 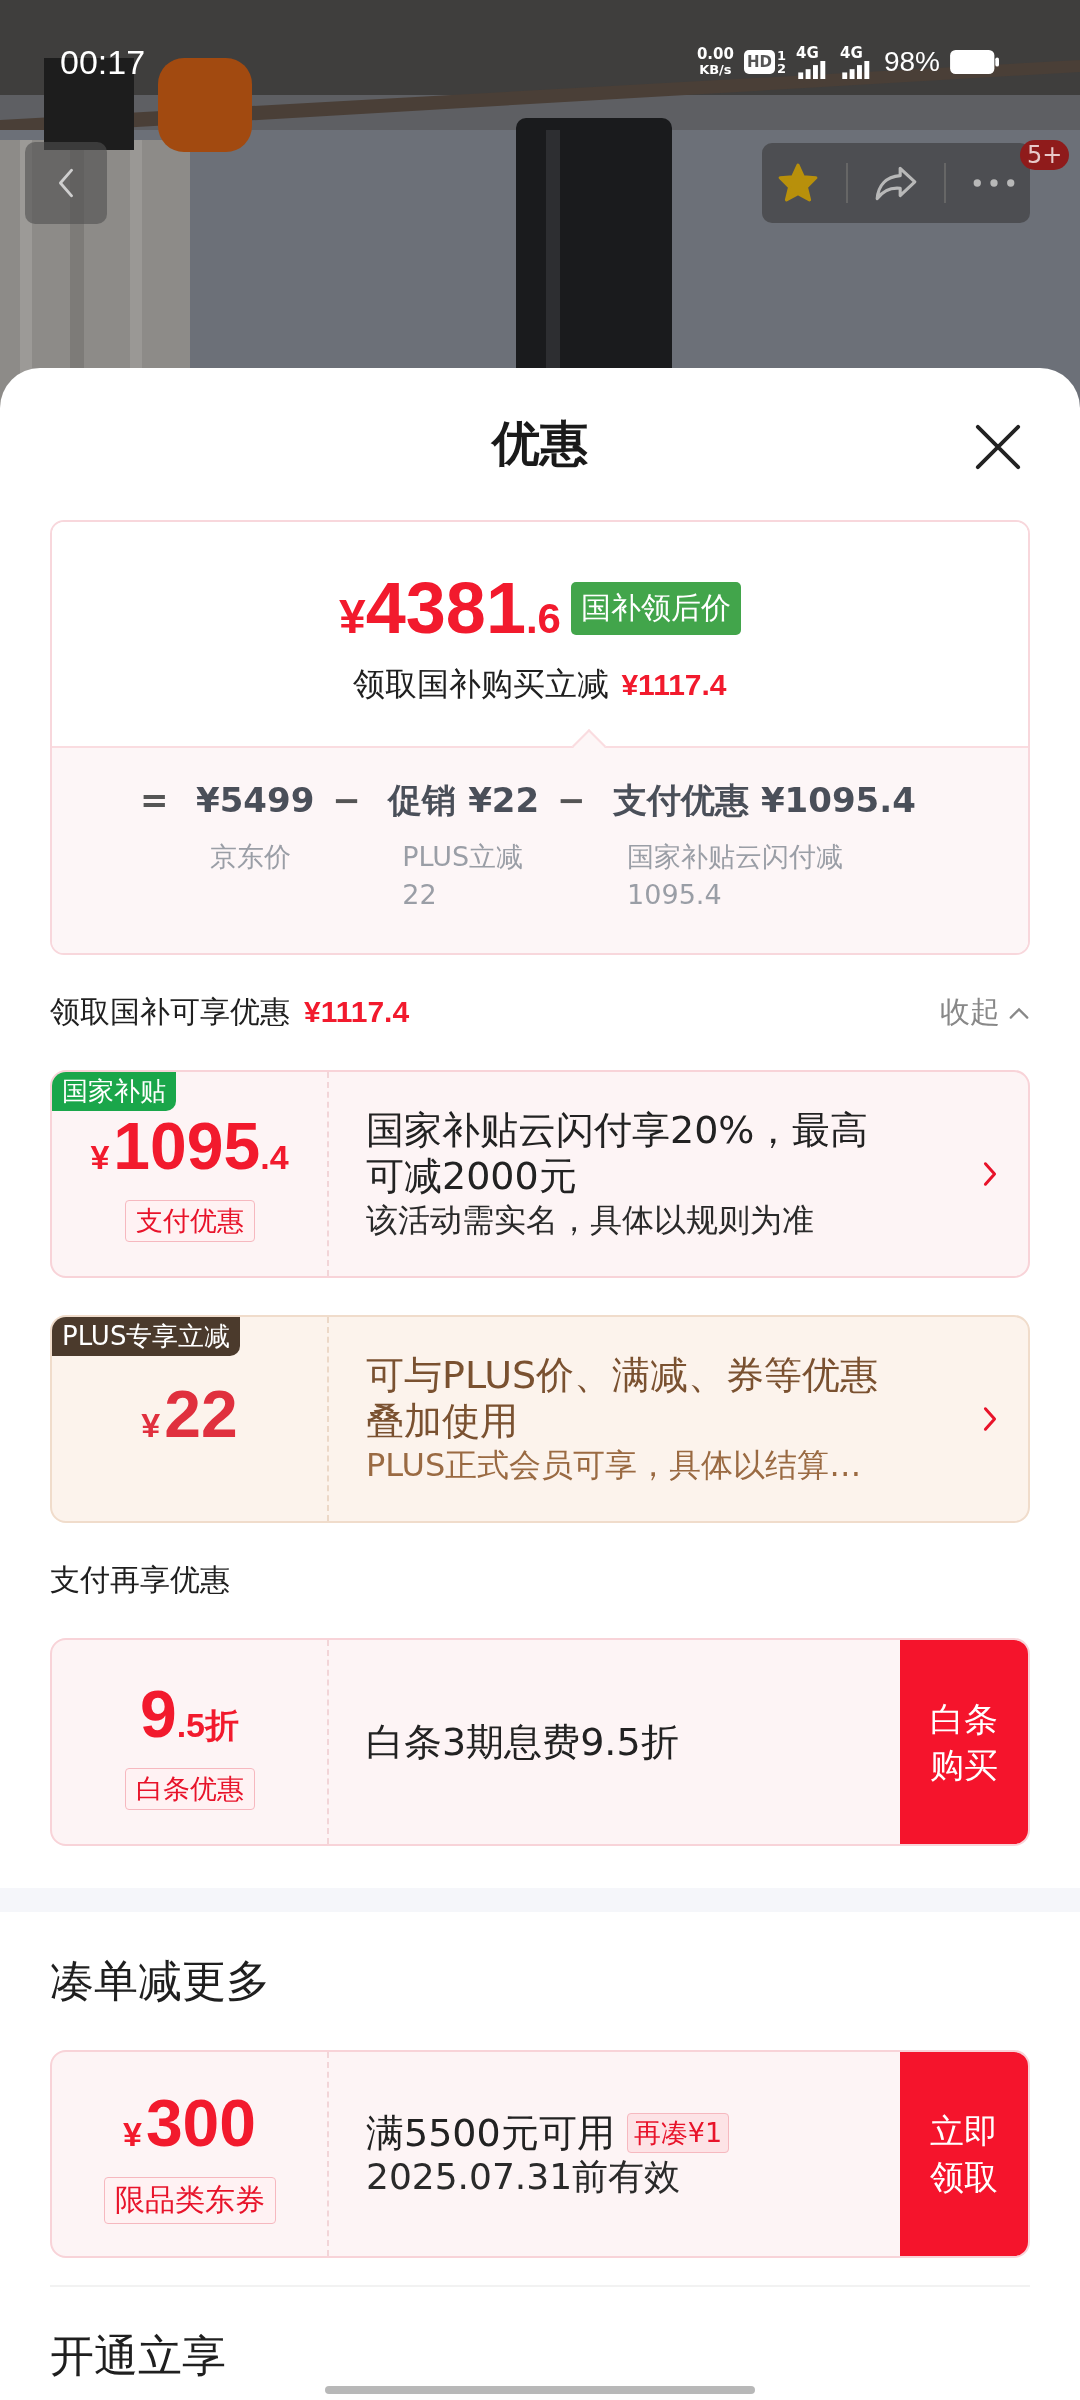 I want to click on breakdown-note: 国家补贴云闪付减 1095.4, so click(x=735, y=876).